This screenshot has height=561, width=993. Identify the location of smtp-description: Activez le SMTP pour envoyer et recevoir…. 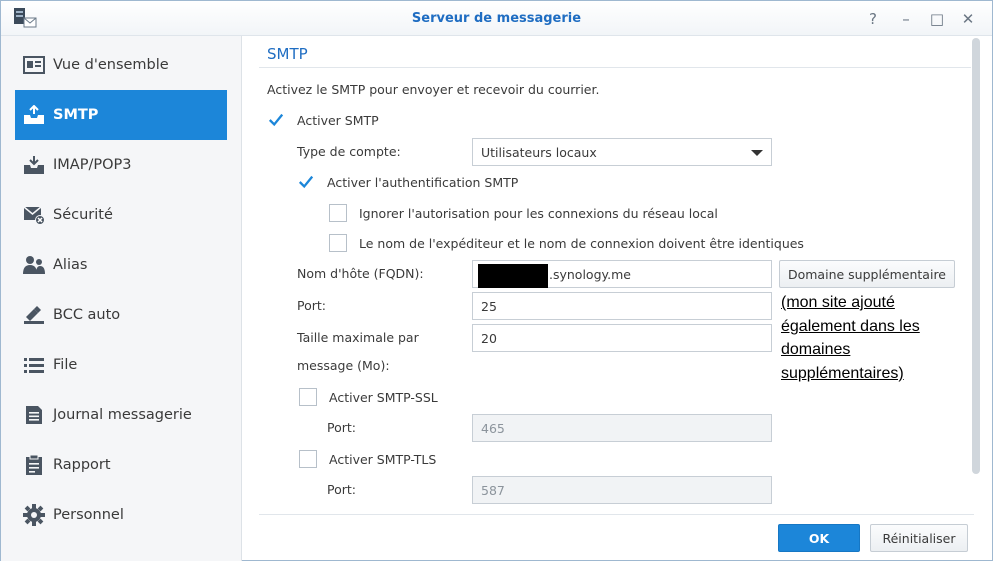
(433, 89).